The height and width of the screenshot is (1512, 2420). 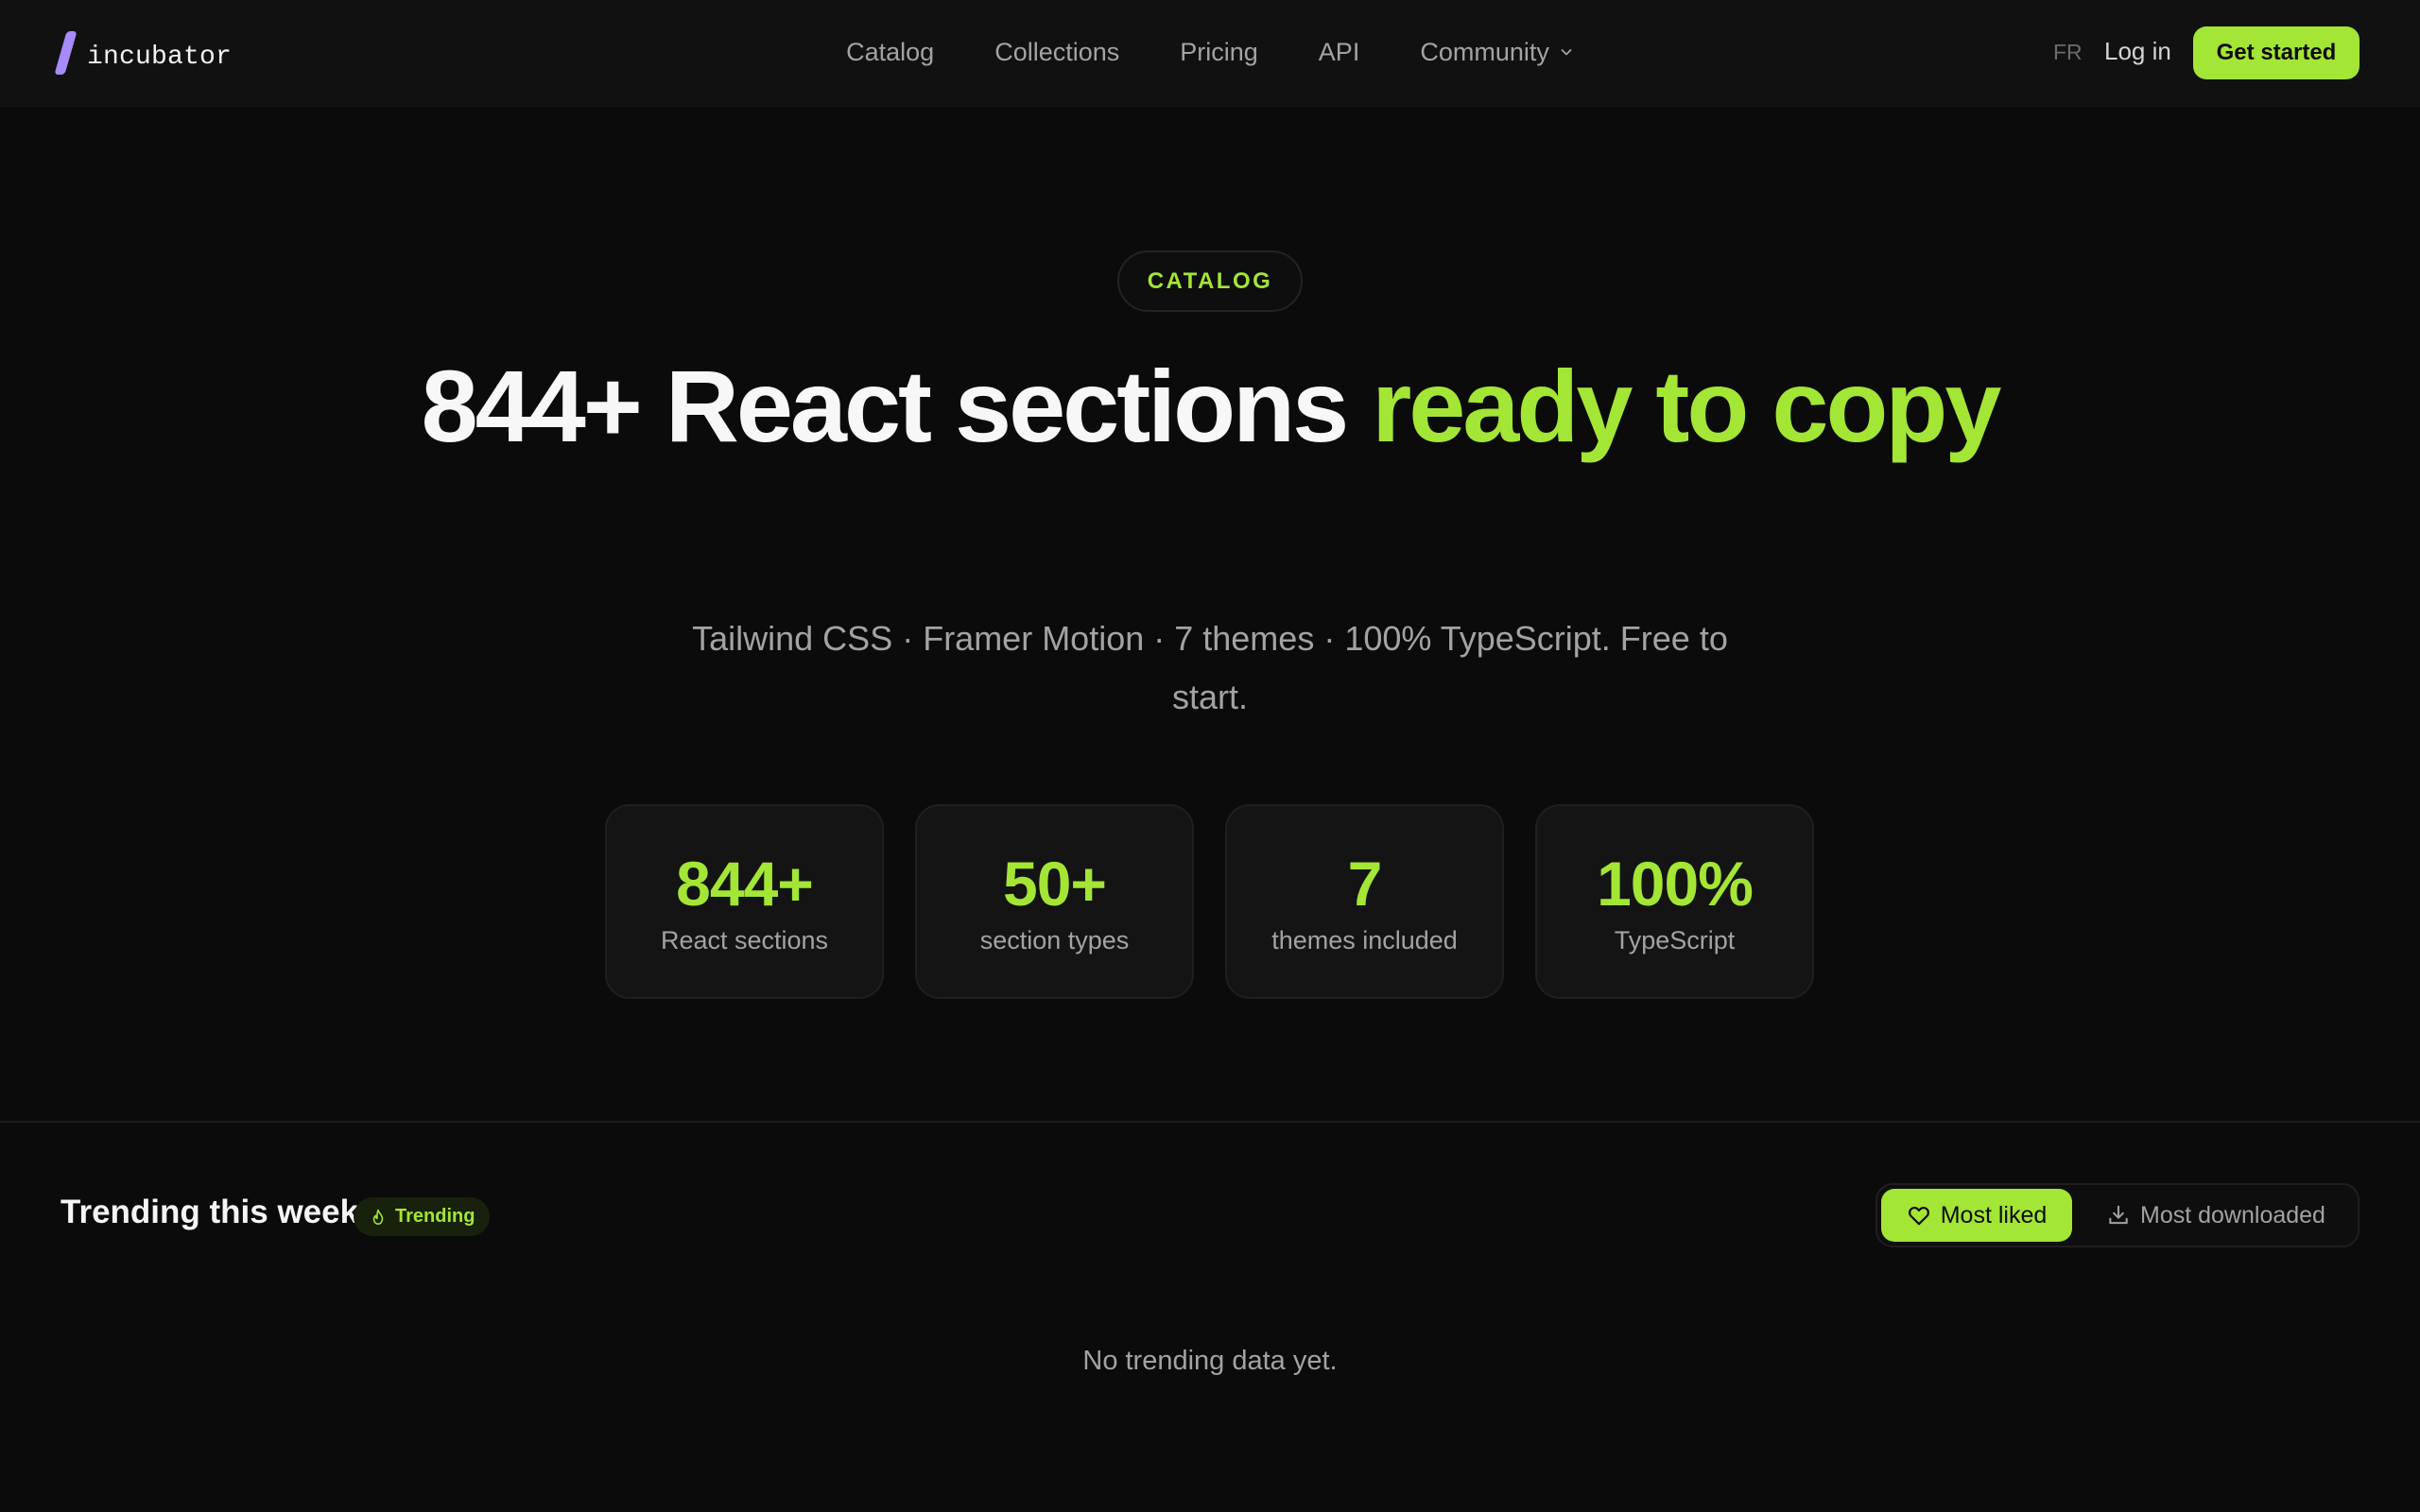 I want to click on trending-badge: Trending, so click(x=423, y=1216).